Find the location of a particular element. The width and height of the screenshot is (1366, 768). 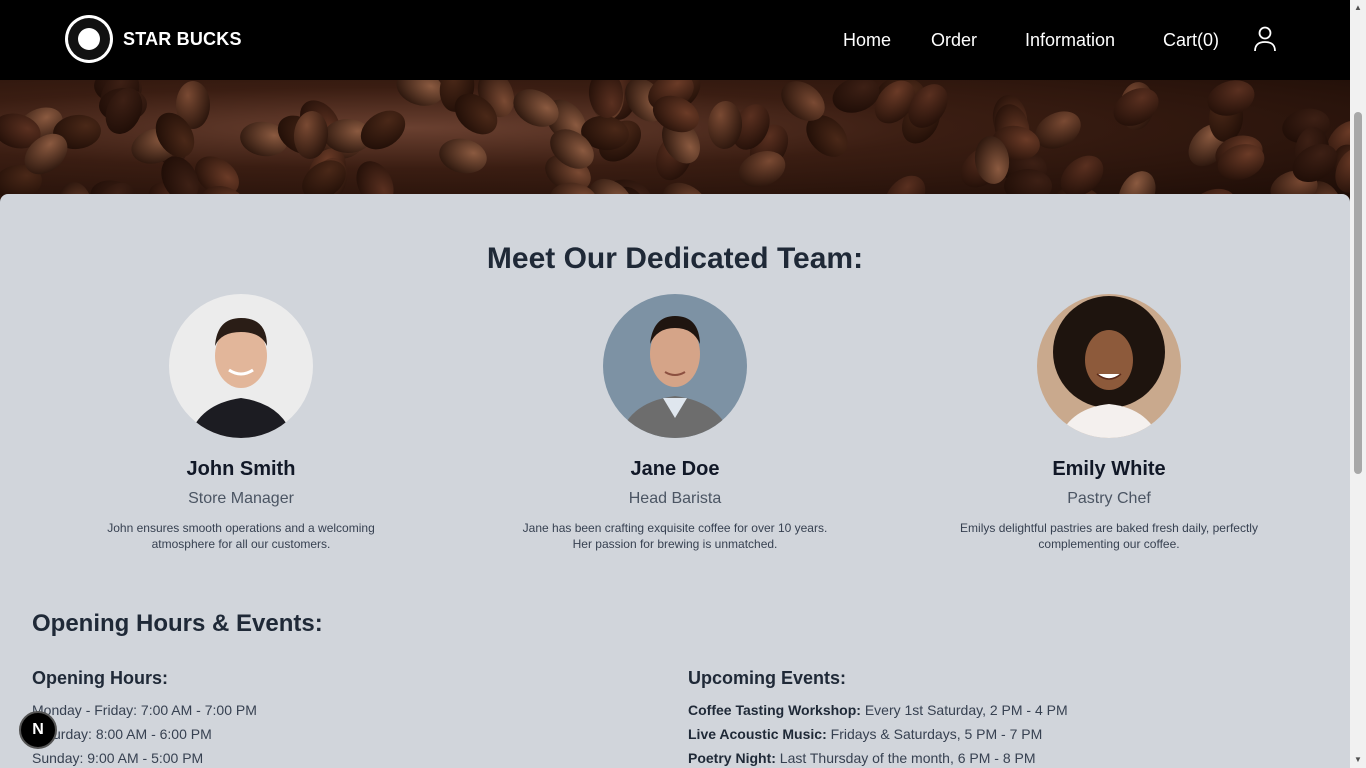

opening-hours-title: Opening Hours: is located at coordinates (100, 678).